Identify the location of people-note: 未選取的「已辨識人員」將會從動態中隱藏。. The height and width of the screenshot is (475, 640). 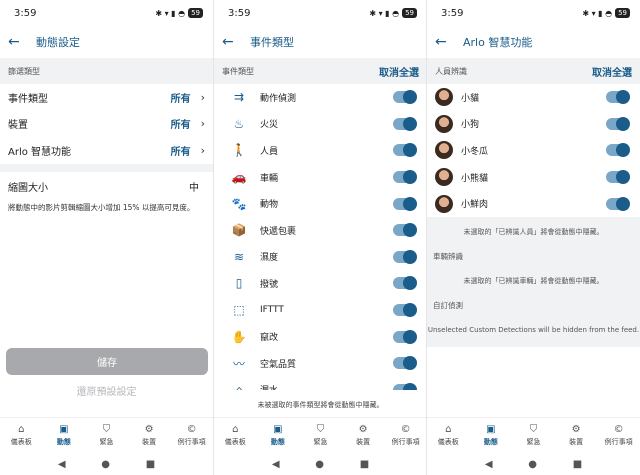
(533, 231).